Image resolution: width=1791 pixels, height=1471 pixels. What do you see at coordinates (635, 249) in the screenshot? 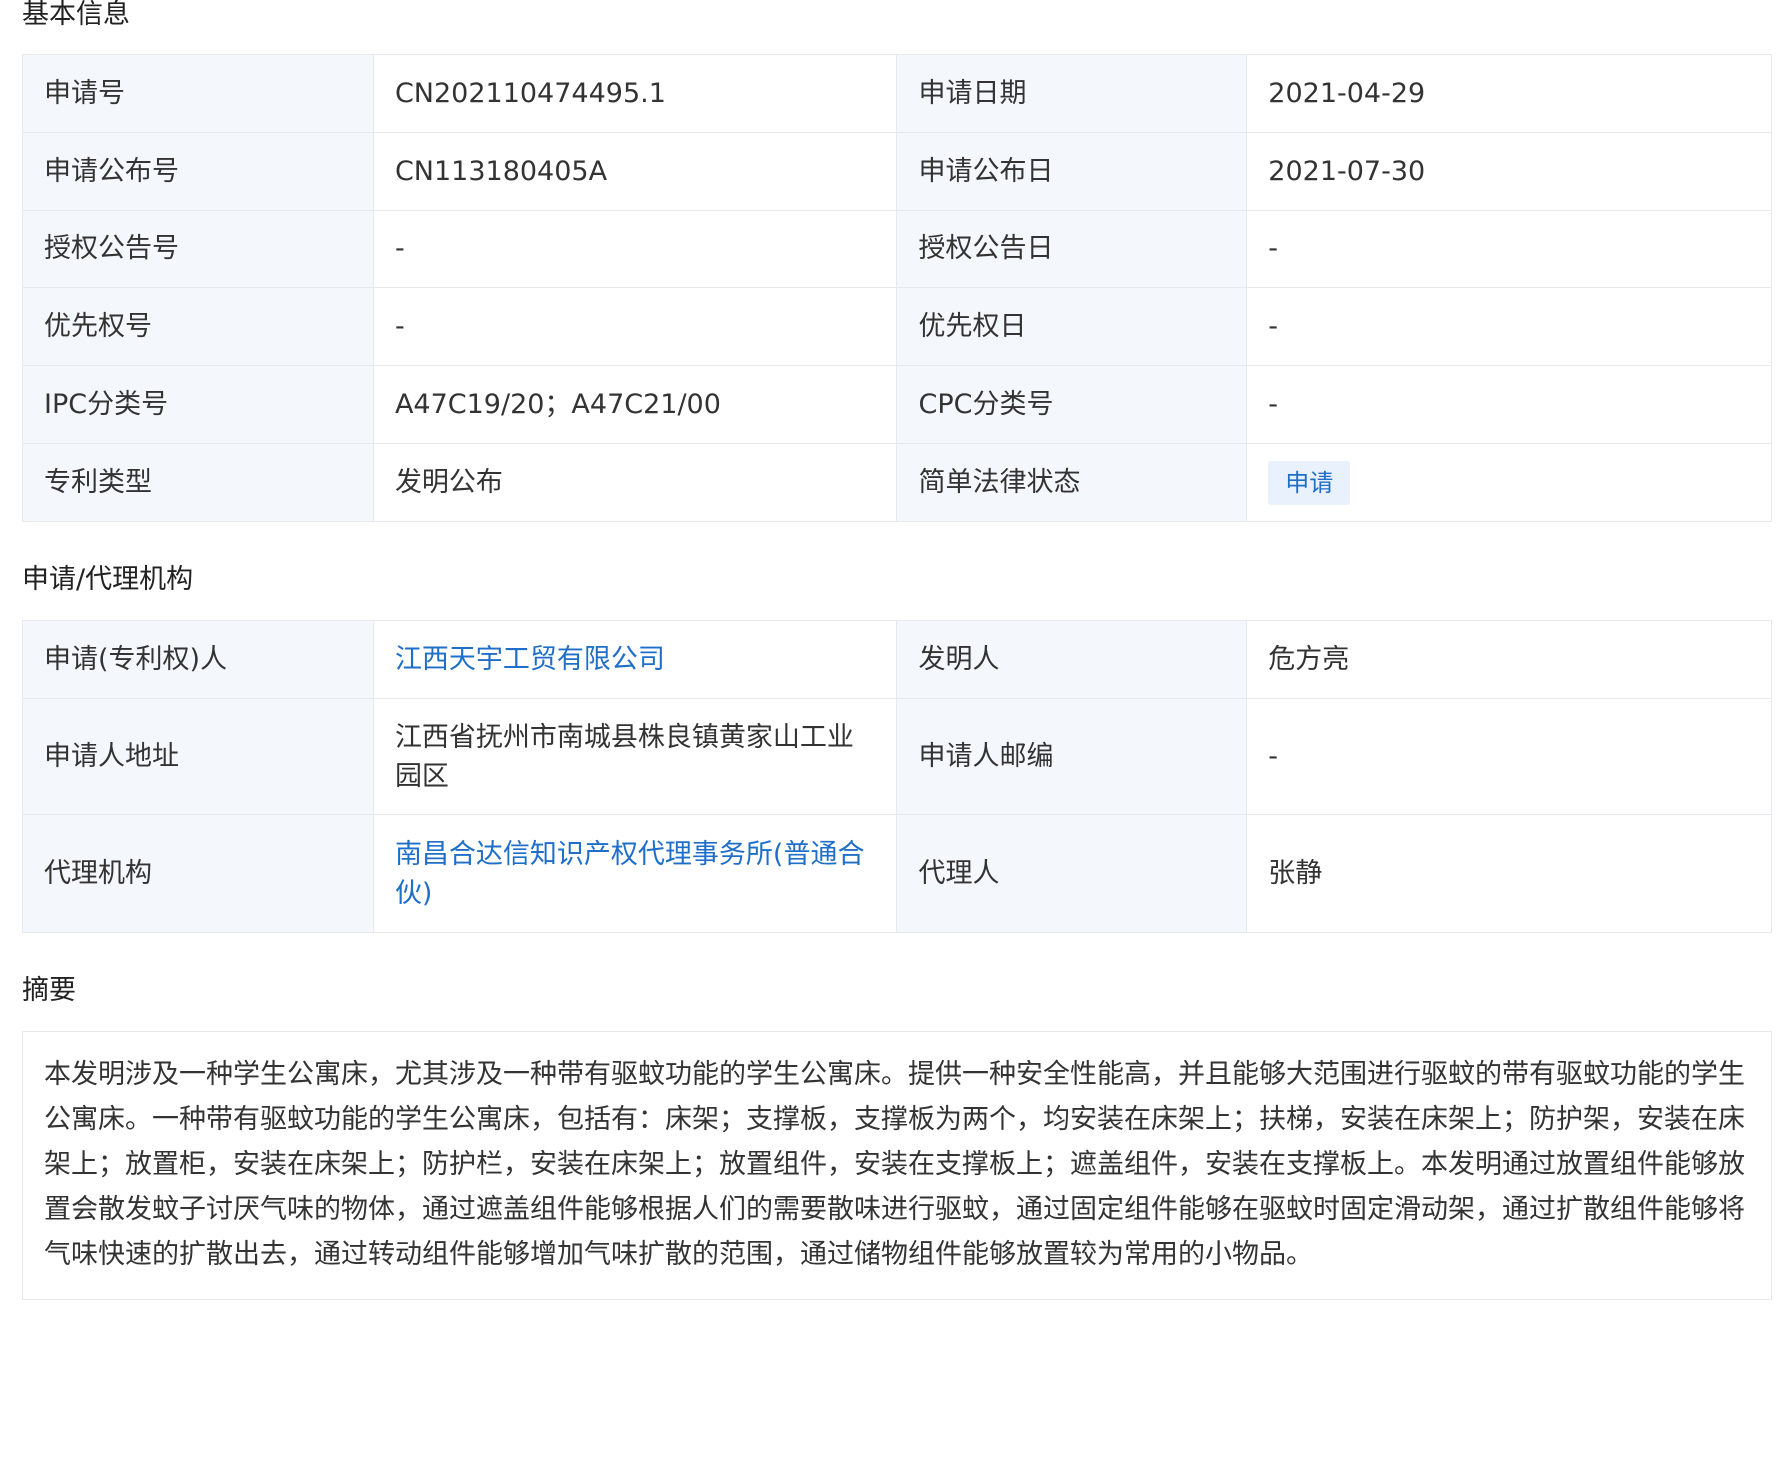
I see `grant-number-value: -` at bounding box center [635, 249].